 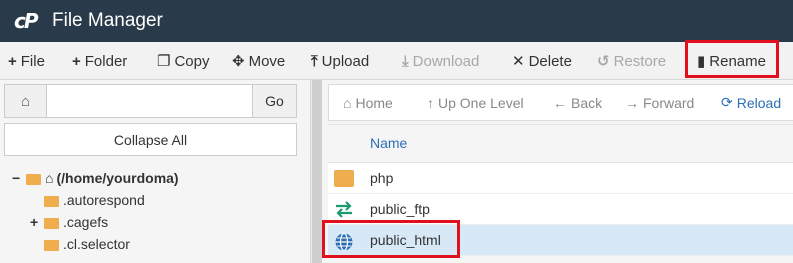 I want to click on path-input, so click(x=149, y=101).